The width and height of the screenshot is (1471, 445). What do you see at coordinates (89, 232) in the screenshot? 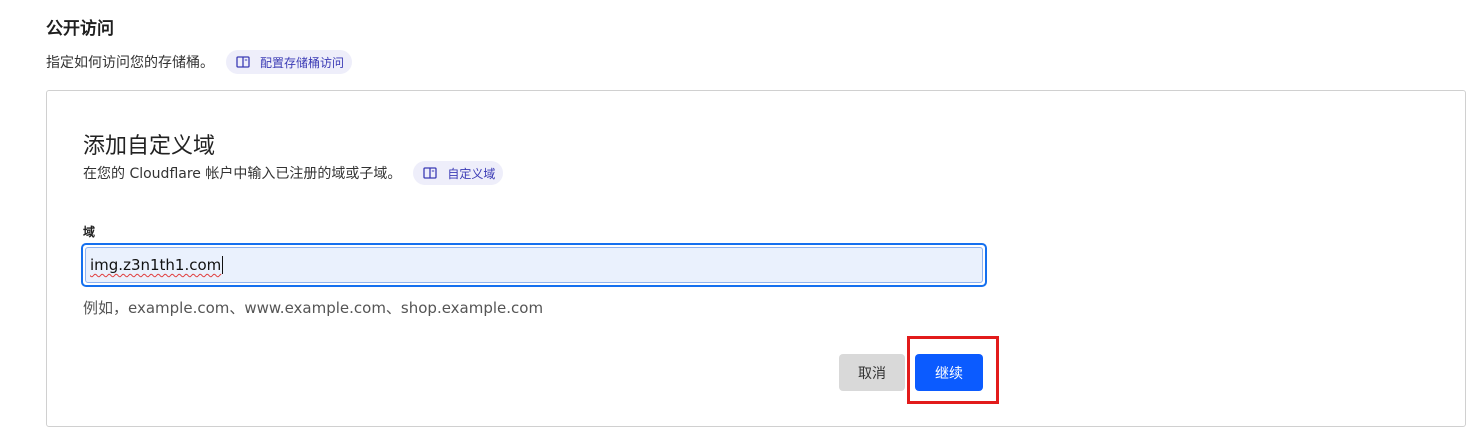
I see `domain-field-label: 域` at bounding box center [89, 232].